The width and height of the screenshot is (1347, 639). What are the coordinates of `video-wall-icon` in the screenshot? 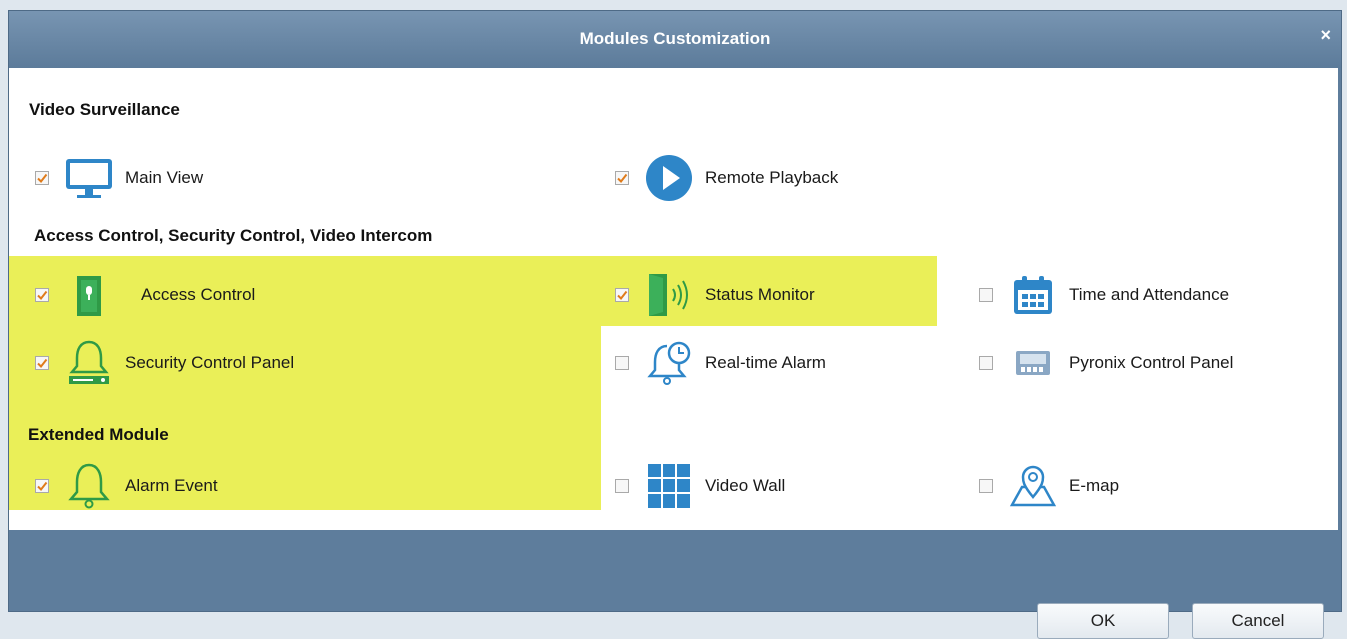 It's located at (669, 486).